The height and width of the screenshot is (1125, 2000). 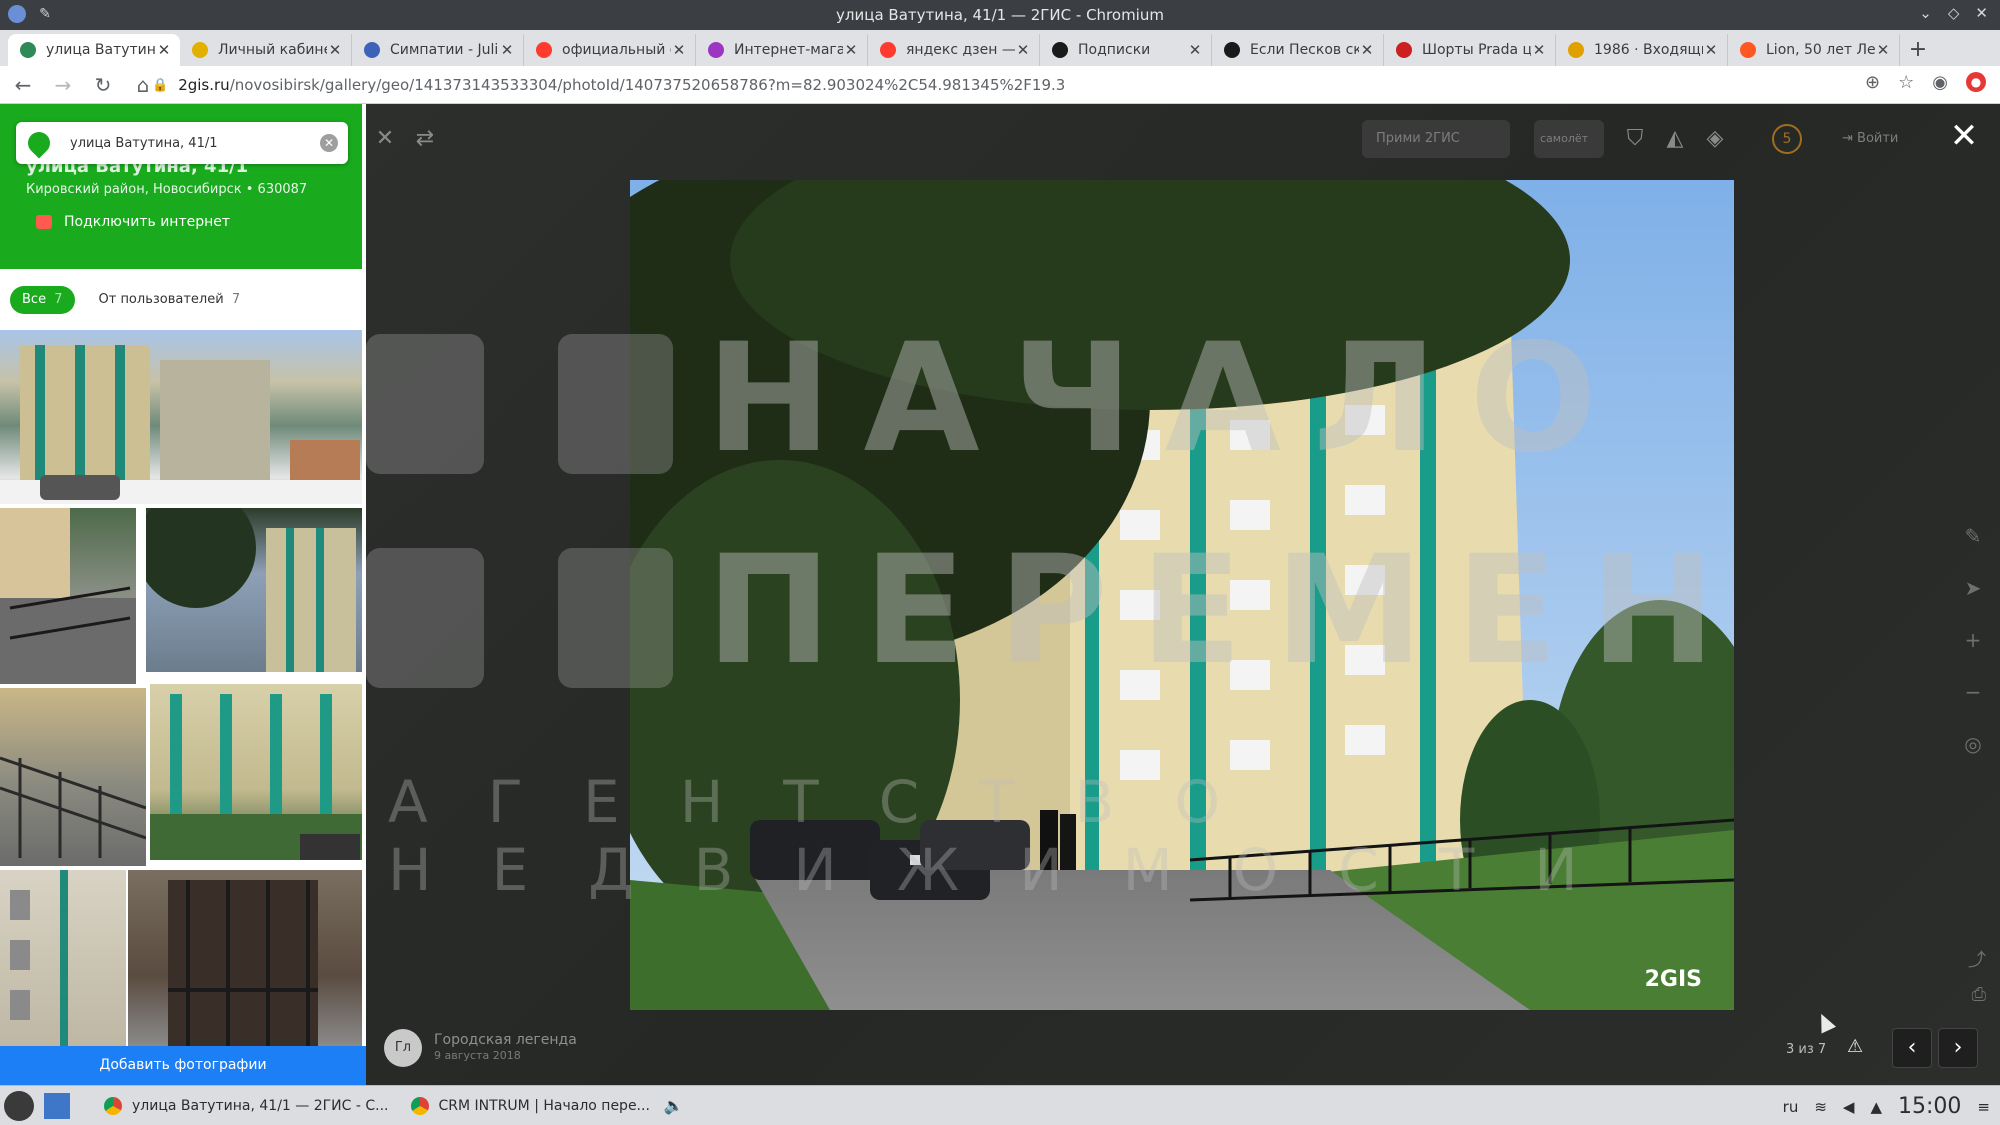 I want to click on maximize-icon: ◇, so click(x=1954, y=13).